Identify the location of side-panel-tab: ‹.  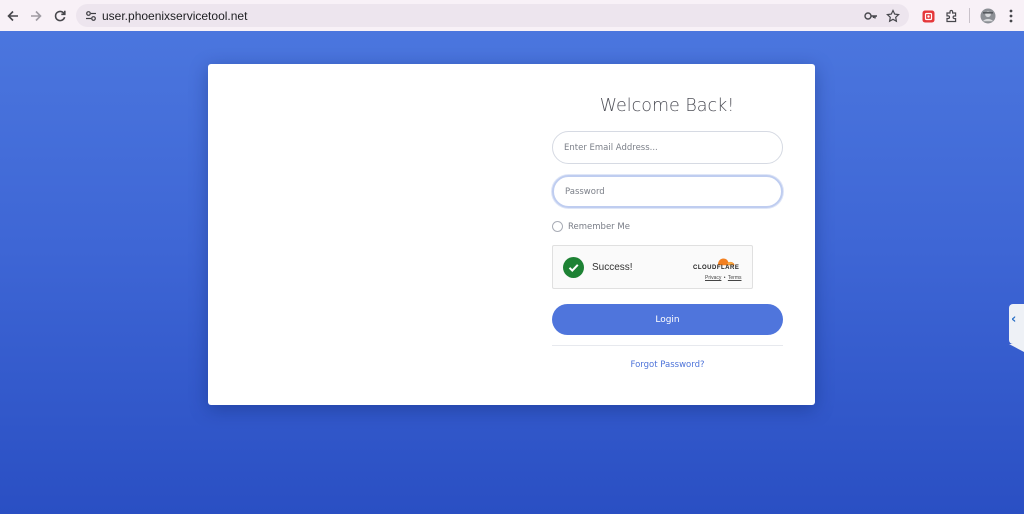
(1016, 328).